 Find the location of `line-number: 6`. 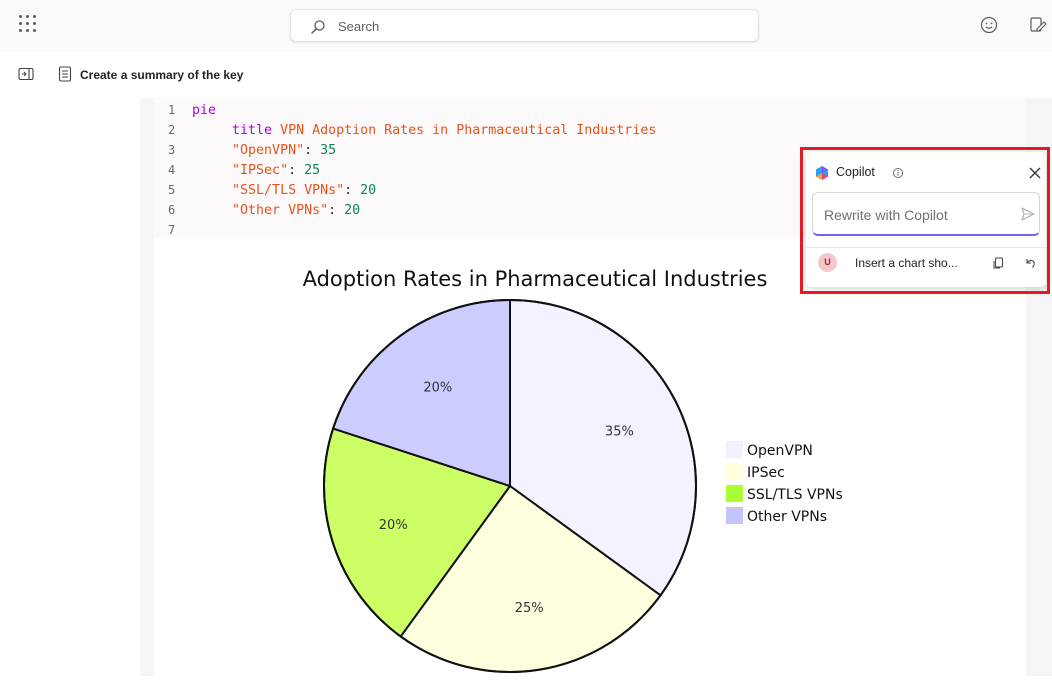

line-number: 6 is located at coordinates (172, 210).